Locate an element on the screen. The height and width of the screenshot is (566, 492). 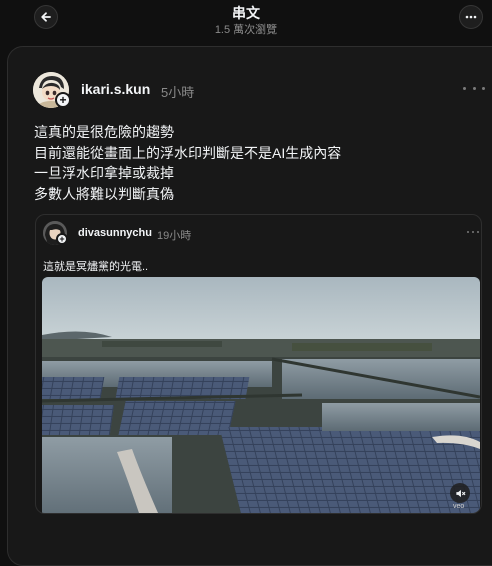
post-line: 目前還能從畫面上的浮水印判斷是不是AI生成內容 is located at coordinates (188, 152).